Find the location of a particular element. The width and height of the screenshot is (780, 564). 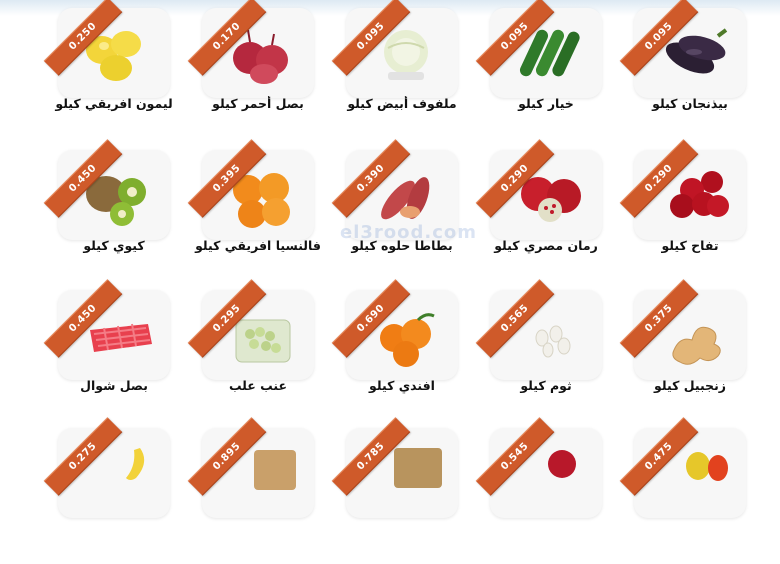

product-name: رمان مصري كيلو is located at coordinates (546, 245).